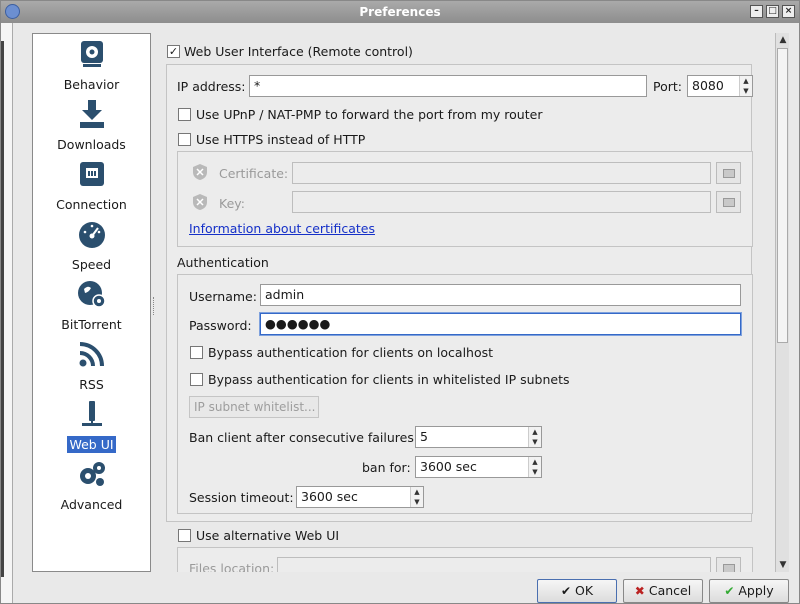  I want to click on certificate-browse-button, so click(728, 173).